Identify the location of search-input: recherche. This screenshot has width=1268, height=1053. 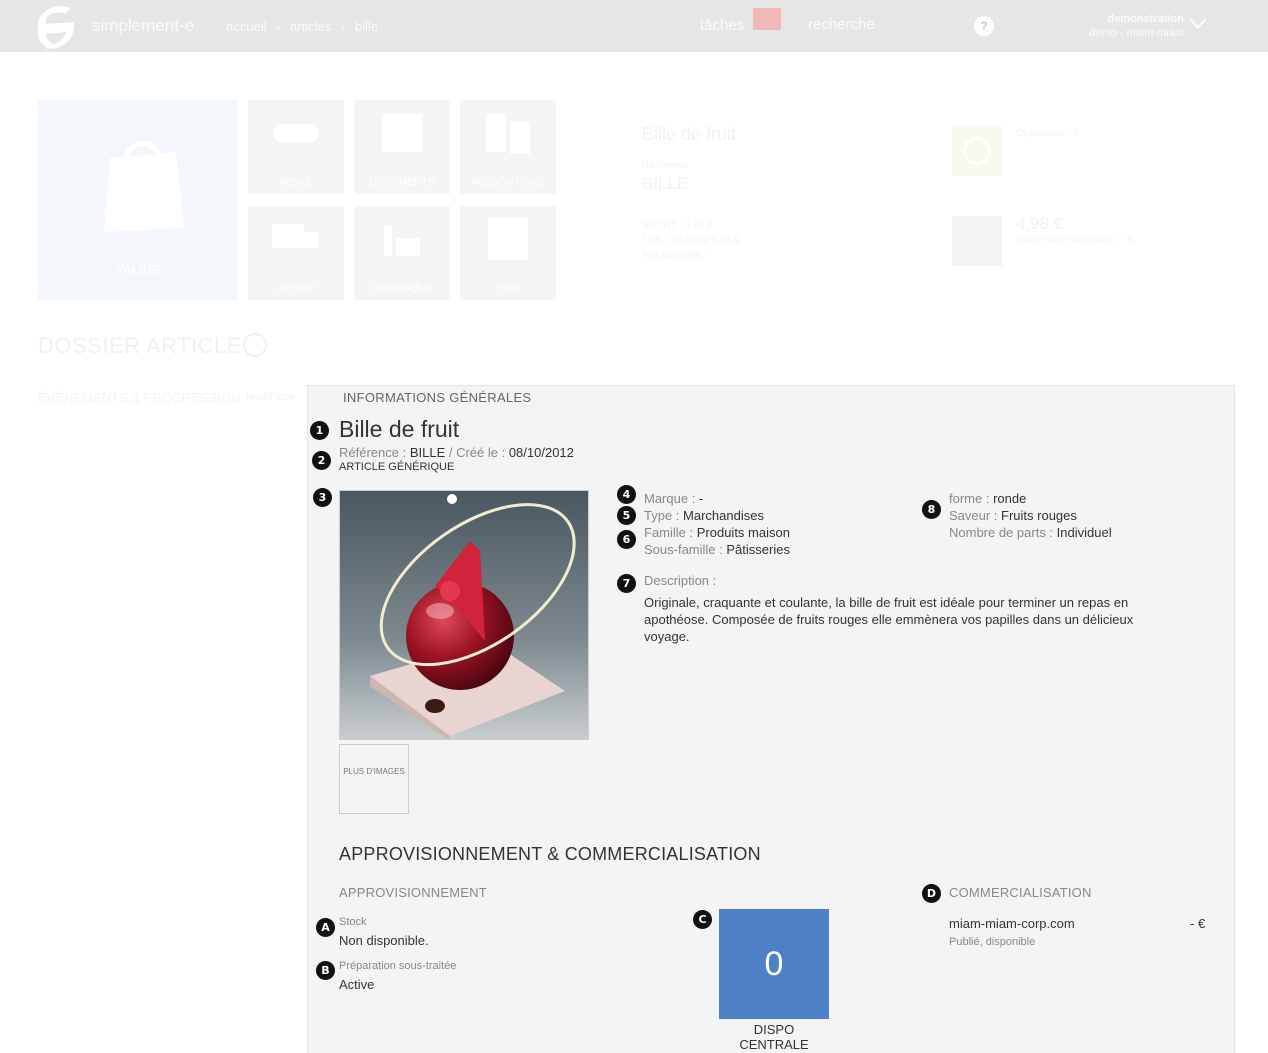
(841, 24).